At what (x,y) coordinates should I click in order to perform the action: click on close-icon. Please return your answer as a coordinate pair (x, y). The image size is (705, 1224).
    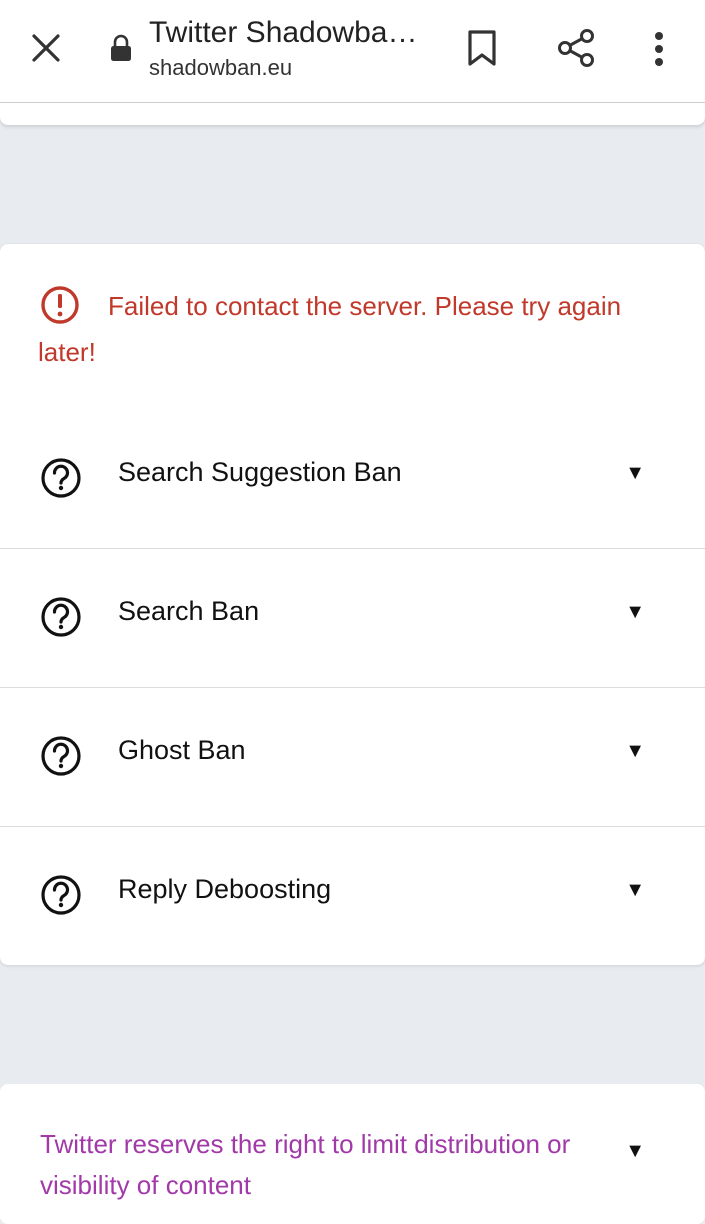
    Looking at the image, I should click on (46, 48).